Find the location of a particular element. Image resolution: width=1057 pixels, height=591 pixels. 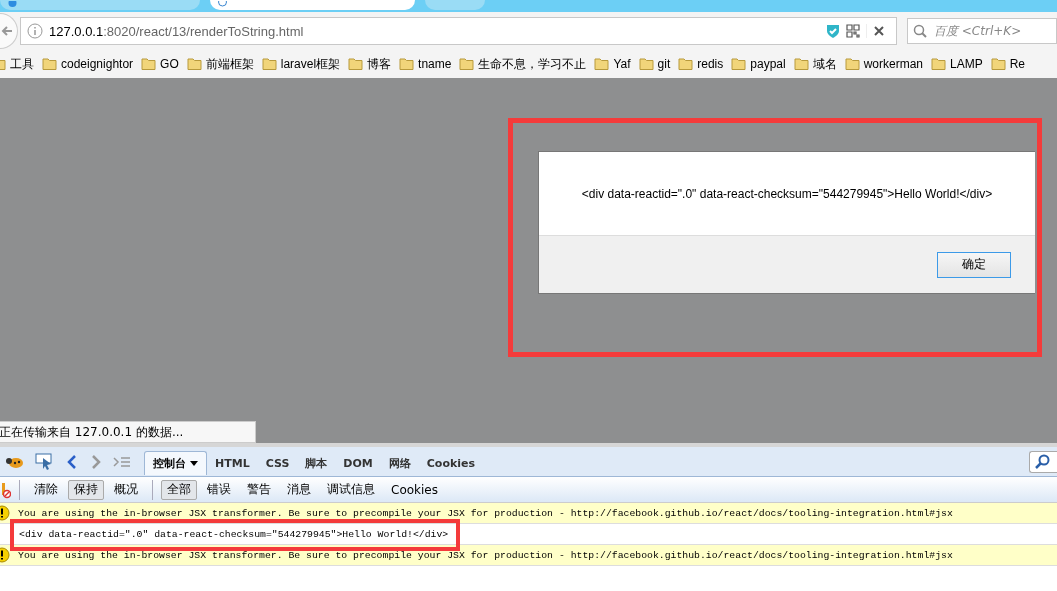

console-action-button: 保持 is located at coordinates (86, 489).